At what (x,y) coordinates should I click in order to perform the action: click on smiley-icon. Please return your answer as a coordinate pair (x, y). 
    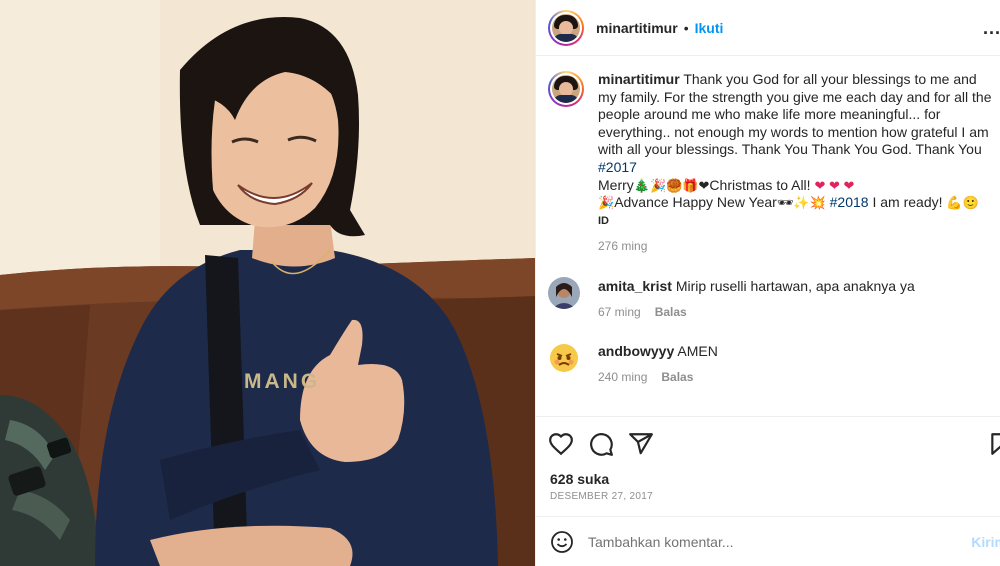
    Looking at the image, I should click on (562, 542).